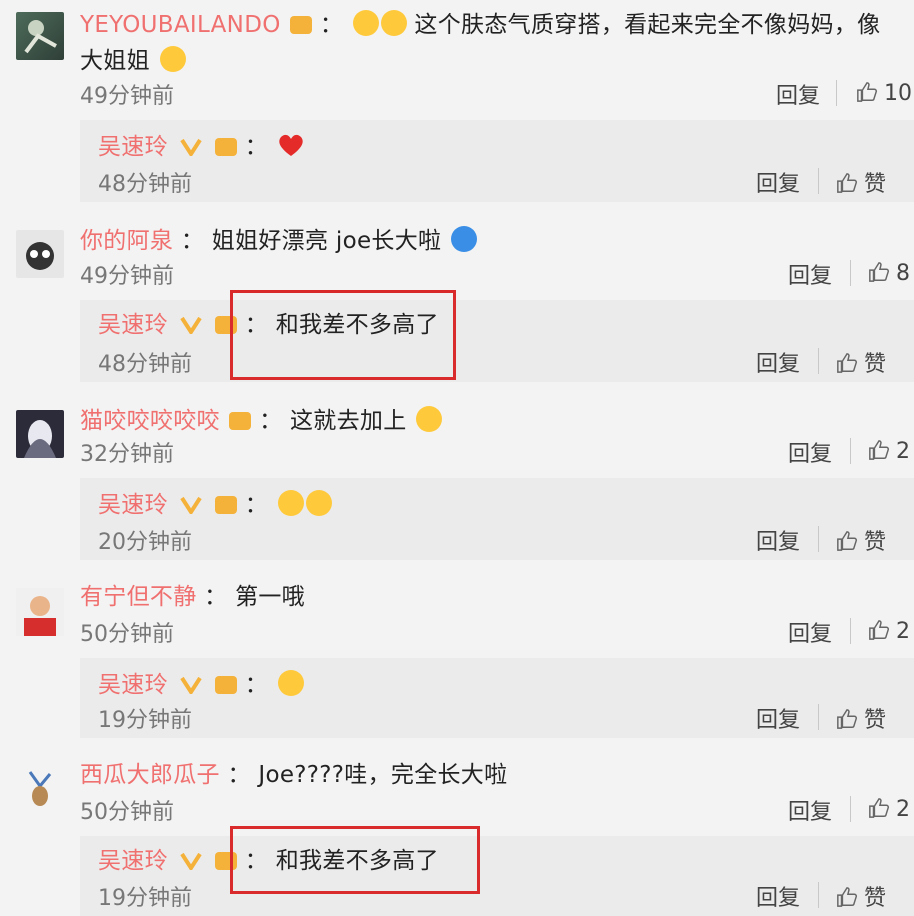 The height and width of the screenshot is (916, 914). I want to click on username: 西瓜大郎瓜子, so click(150, 775).